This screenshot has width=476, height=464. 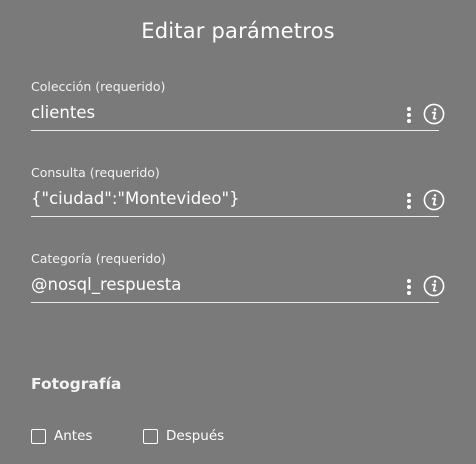 I want to click on dialog-title: Editar parámetros, so click(x=238, y=31).